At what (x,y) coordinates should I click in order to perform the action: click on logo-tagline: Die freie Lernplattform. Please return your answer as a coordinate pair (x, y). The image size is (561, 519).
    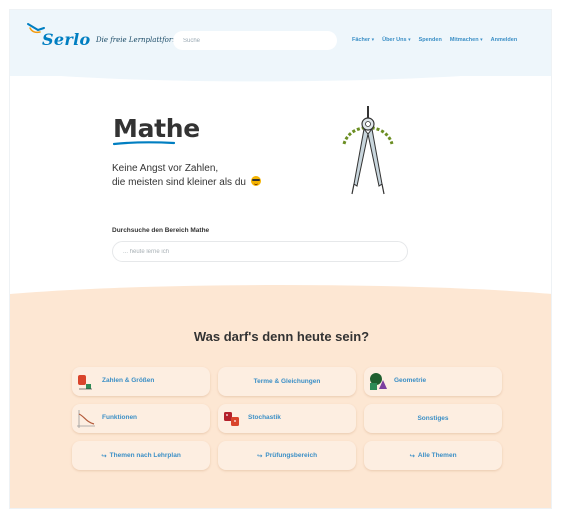
    Looking at the image, I should click on (137, 40).